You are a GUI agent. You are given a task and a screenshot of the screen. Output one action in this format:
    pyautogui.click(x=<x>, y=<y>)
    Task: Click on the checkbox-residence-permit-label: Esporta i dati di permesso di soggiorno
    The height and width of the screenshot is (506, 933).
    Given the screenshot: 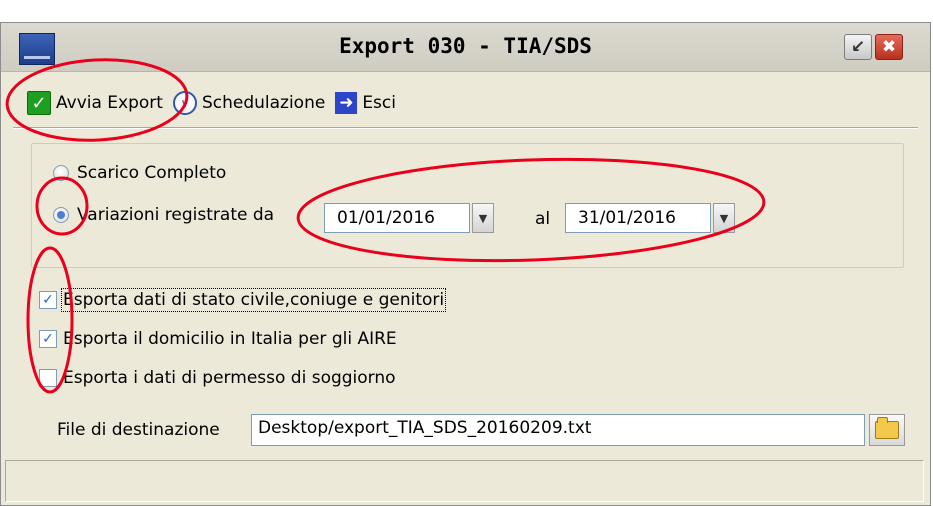 What is the action you would take?
    pyautogui.click(x=229, y=378)
    